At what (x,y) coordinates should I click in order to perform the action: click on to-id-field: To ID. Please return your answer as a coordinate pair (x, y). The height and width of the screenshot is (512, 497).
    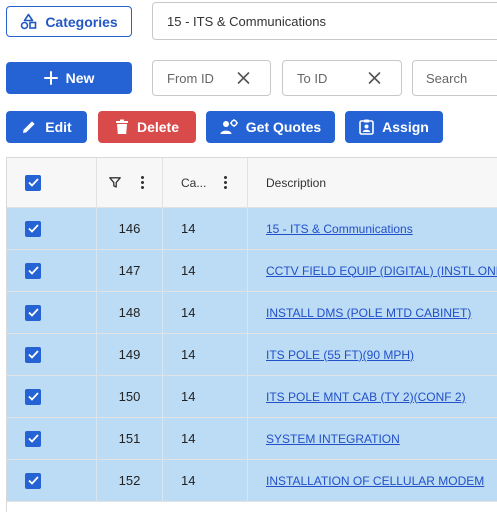
    Looking at the image, I should click on (342, 78).